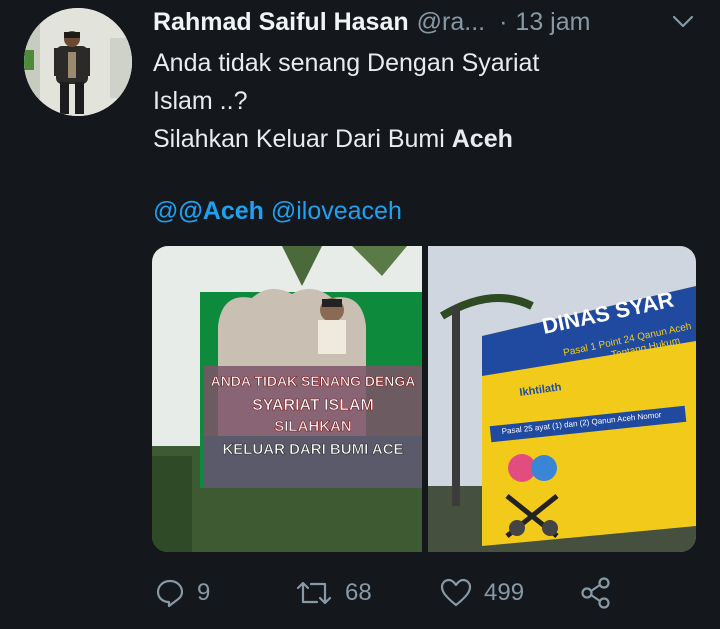 Image resolution: width=720 pixels, height=629 pixels. I want to click on like-count: 499, so click(504, 592).